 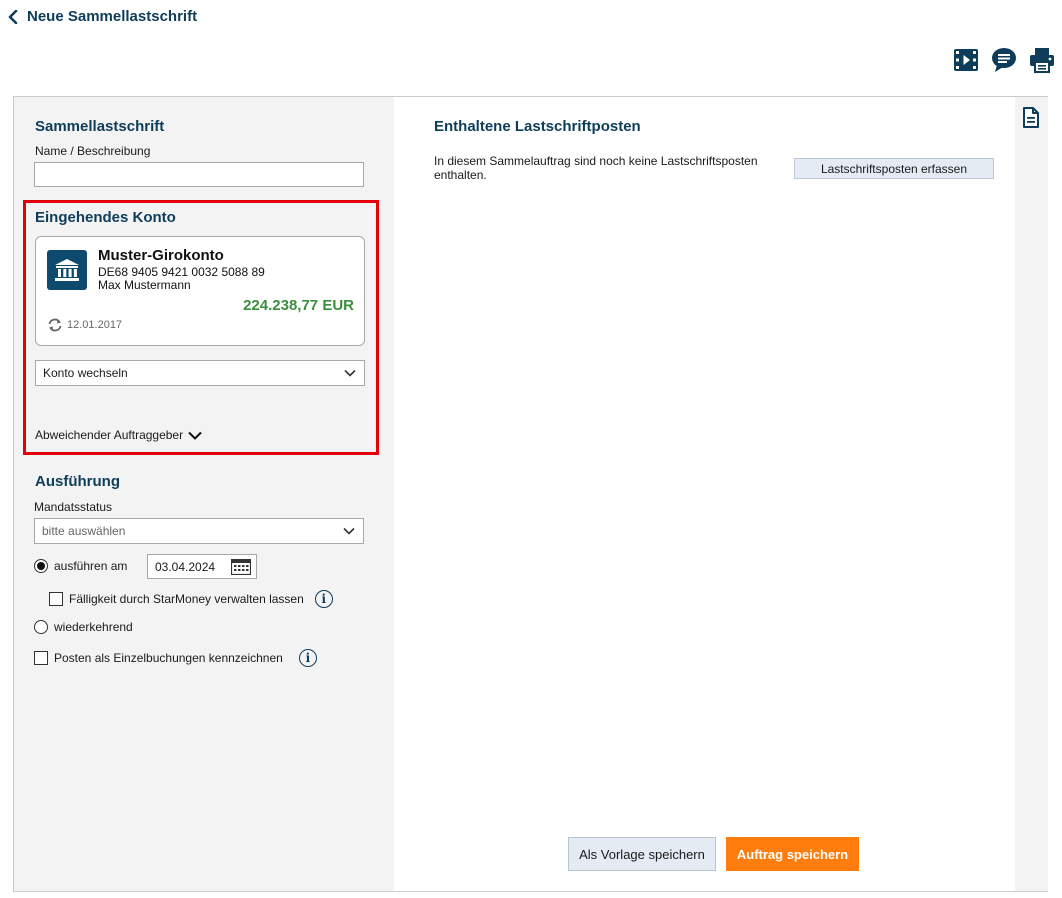 What do you see at coordinates (73, 507) in the screenshot?
I see `mandate-label: Mandatsstatus` at bounding box center [73, 507].